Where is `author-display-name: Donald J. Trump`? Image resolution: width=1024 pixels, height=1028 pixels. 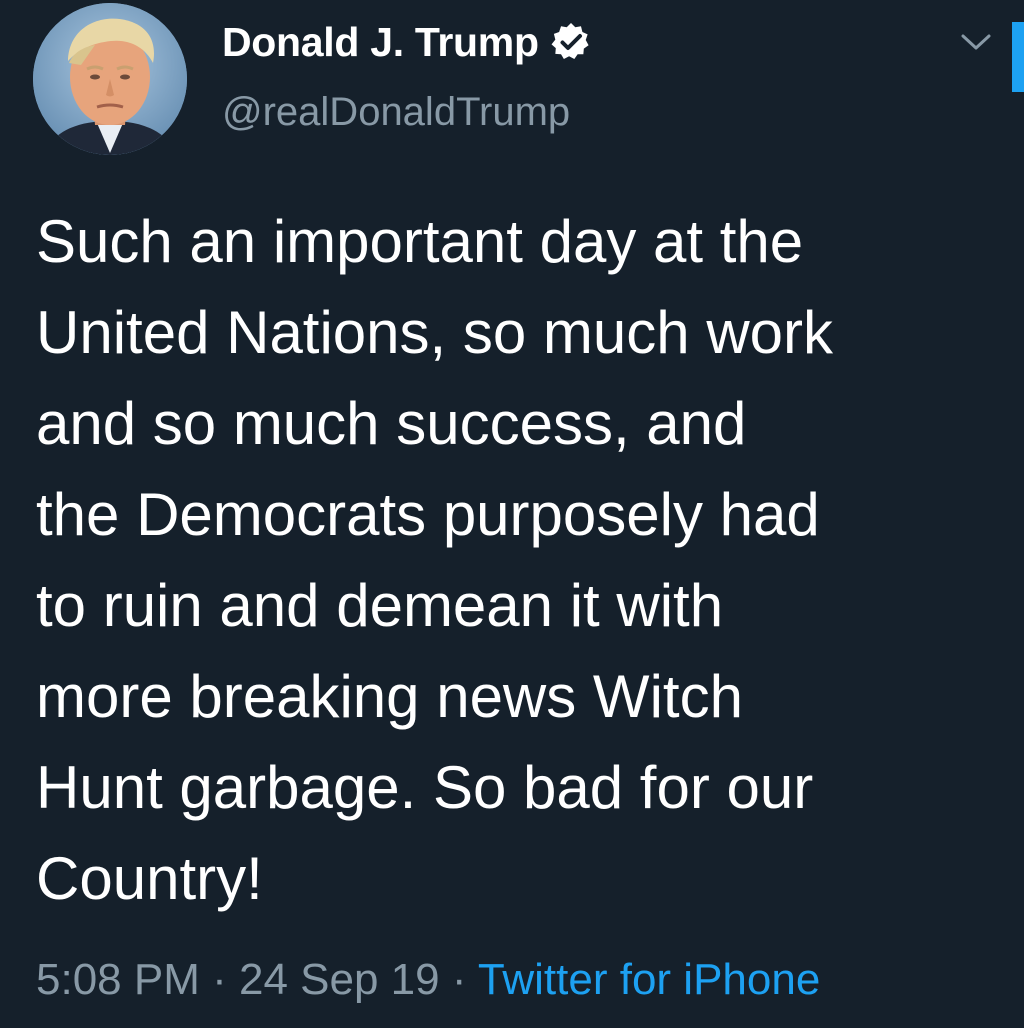
author-display-name: Donald J. Trump is located at coordinates (380, 42).